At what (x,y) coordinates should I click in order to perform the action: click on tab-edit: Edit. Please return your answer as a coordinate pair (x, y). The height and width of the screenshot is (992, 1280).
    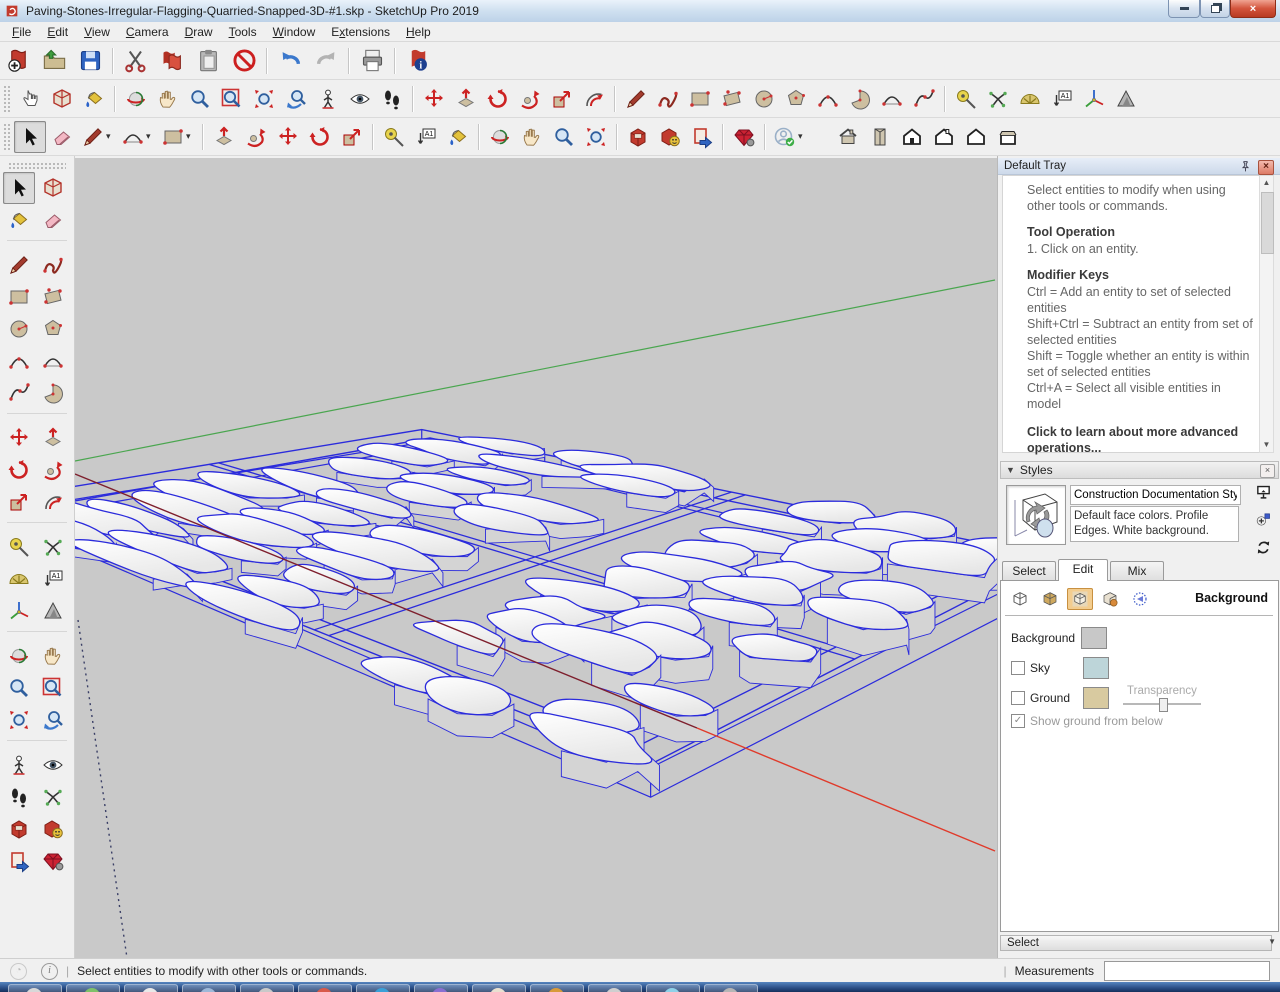
    Looking at the image, I should click on (1083, 570).